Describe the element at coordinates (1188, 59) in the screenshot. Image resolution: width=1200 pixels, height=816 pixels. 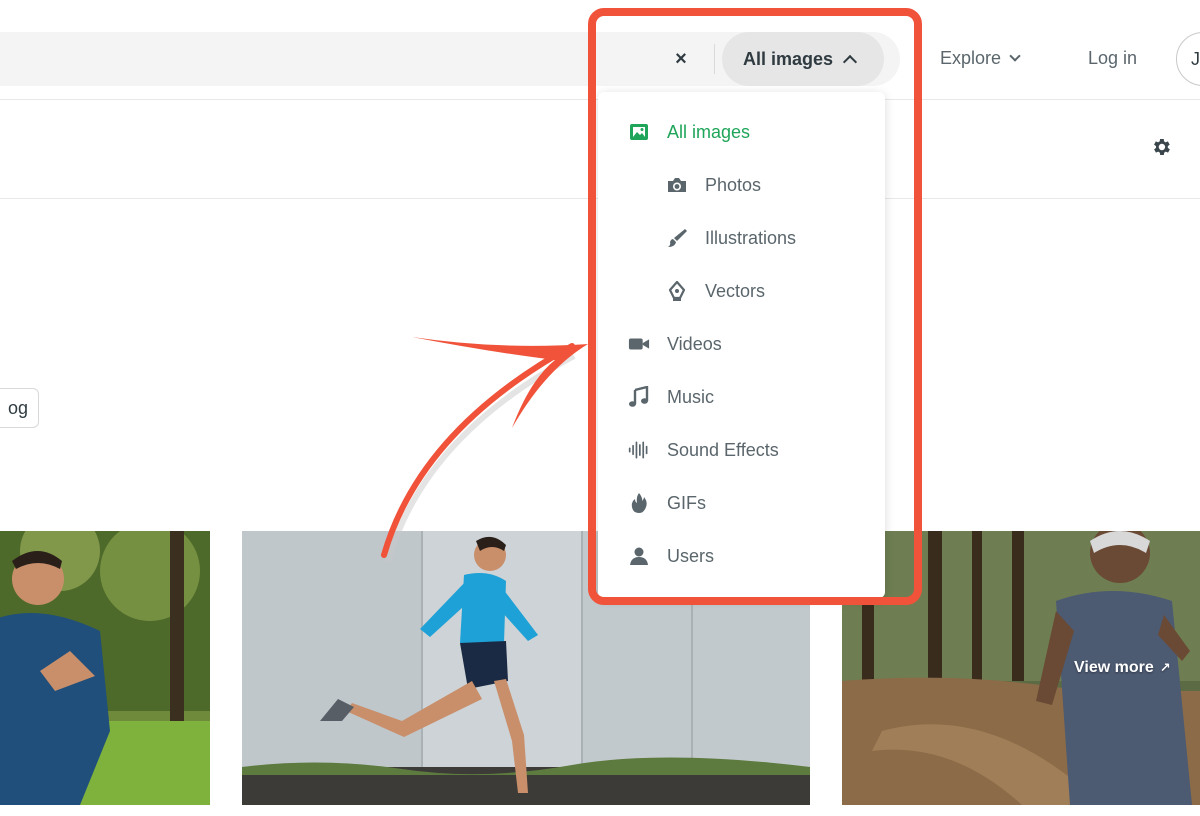
I see `join-button: J` at that location.